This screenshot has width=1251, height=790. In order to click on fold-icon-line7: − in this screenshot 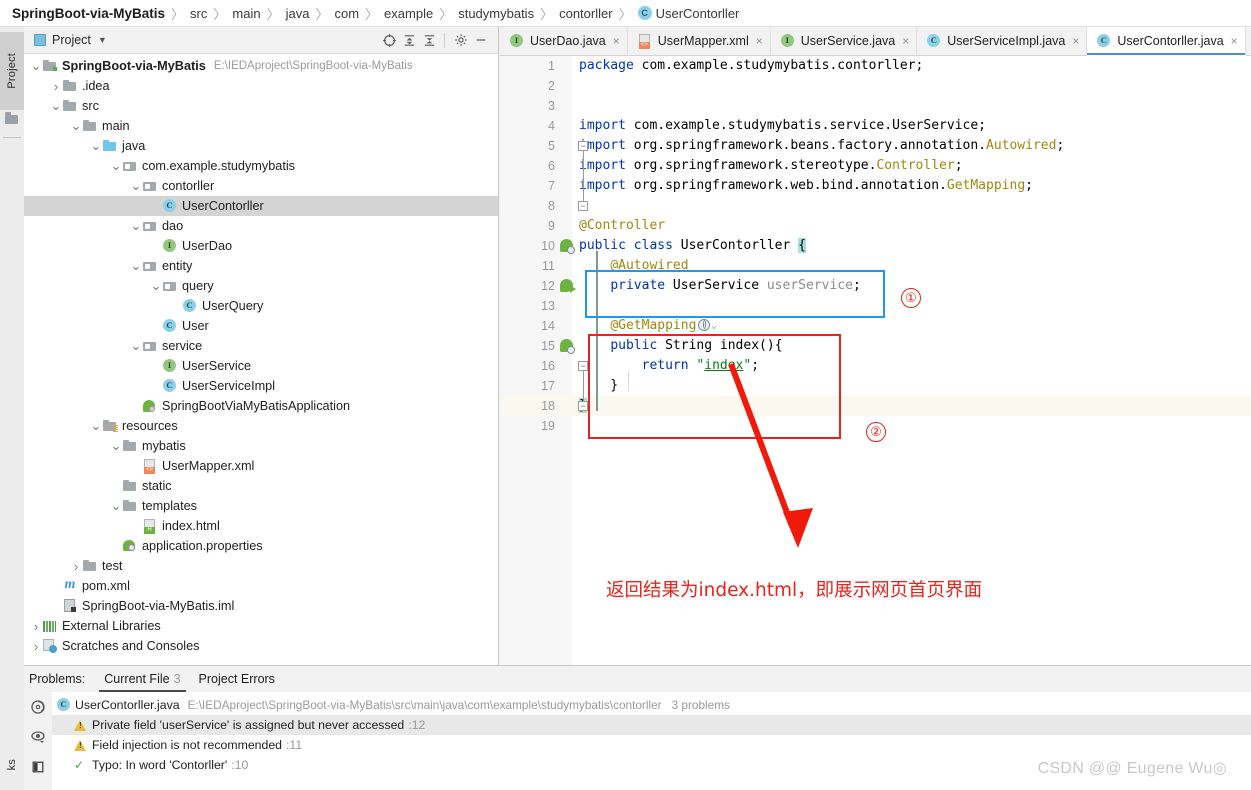, I will do `click(583, 206)`.